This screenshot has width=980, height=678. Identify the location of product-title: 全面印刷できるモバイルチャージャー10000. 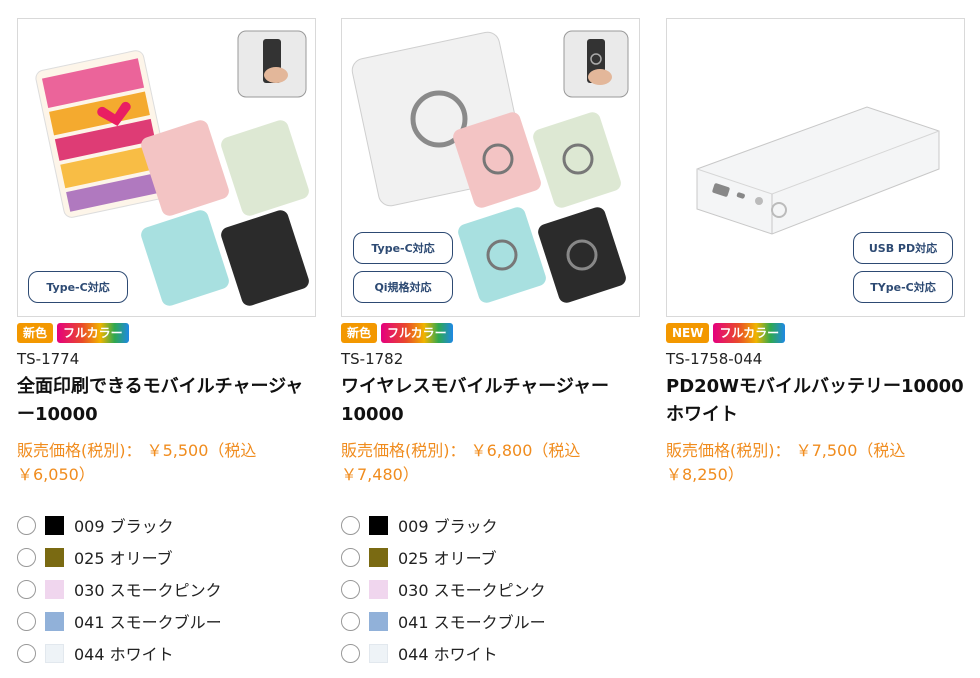
(167, 401).